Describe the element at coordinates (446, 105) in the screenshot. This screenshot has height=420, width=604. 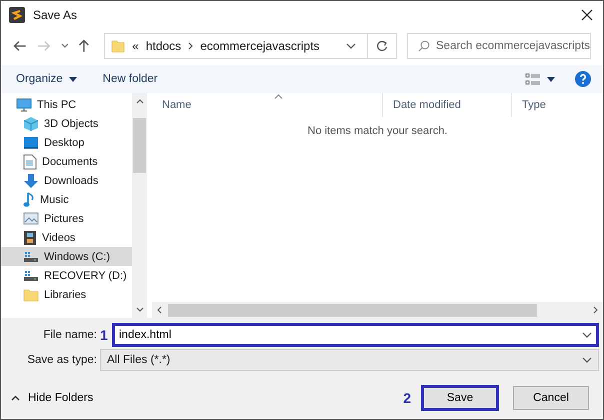
I see `column-header: Date modified` at that location.